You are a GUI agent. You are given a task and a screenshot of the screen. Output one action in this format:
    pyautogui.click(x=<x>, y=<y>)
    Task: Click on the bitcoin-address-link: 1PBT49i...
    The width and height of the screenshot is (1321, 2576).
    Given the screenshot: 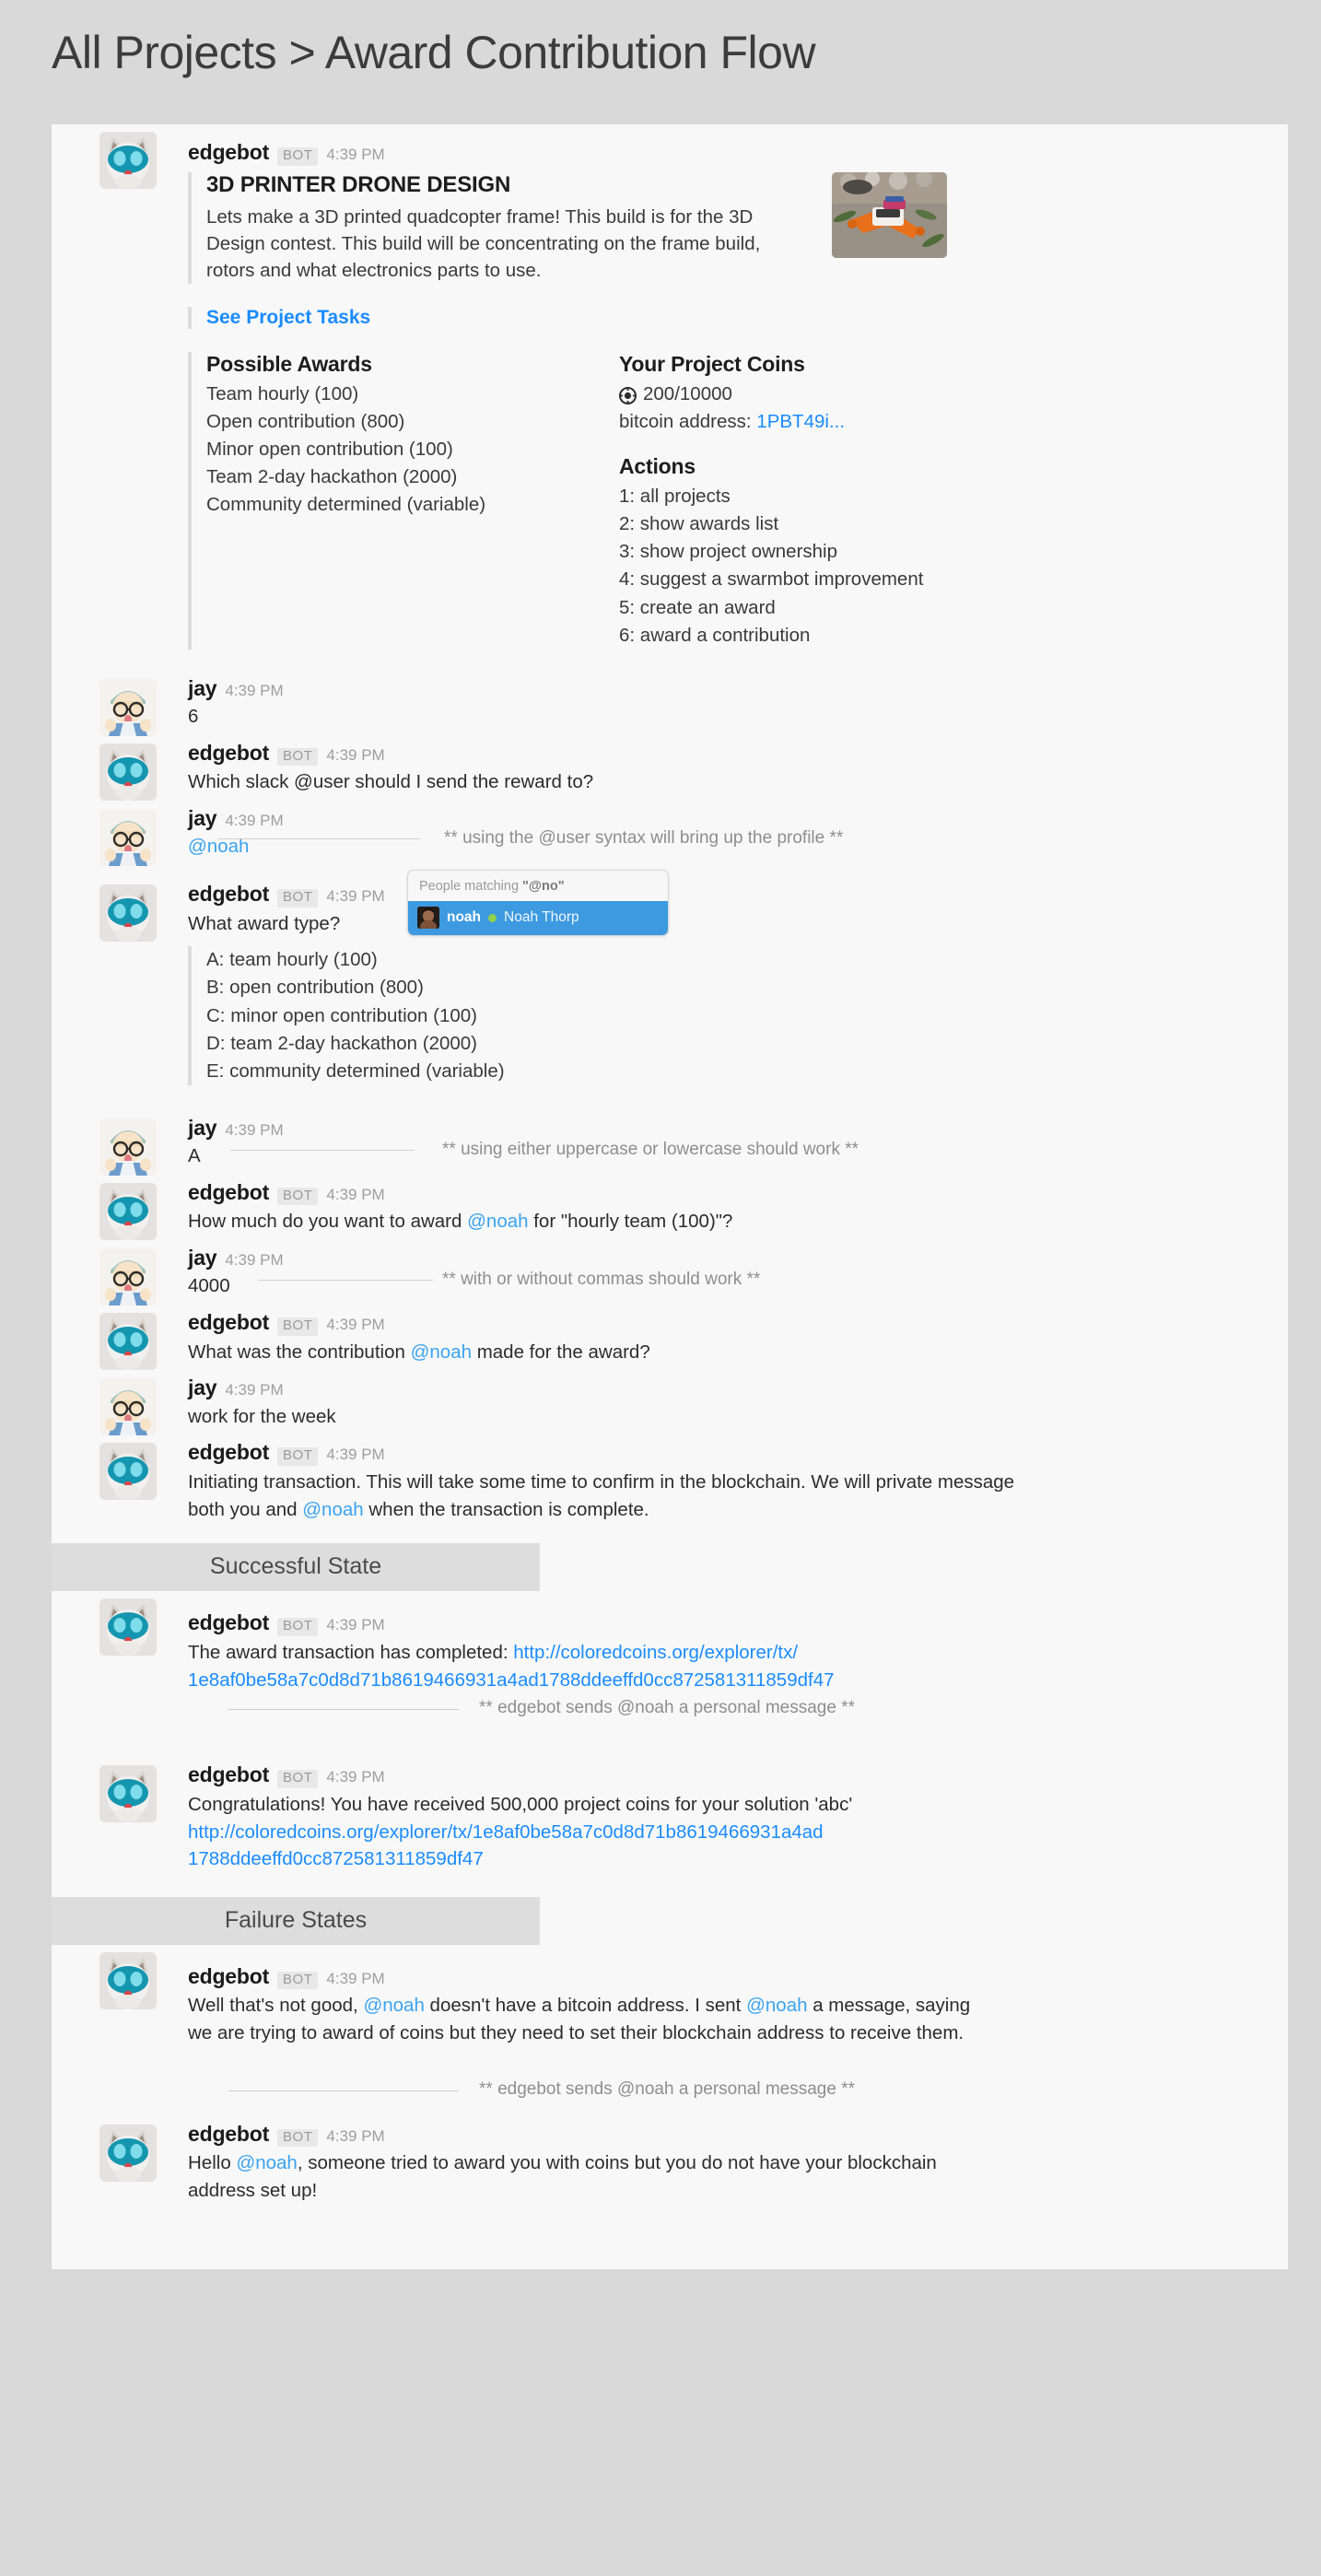 What is the action you would take?
    pyautogui.click(x=800, y=421)
    